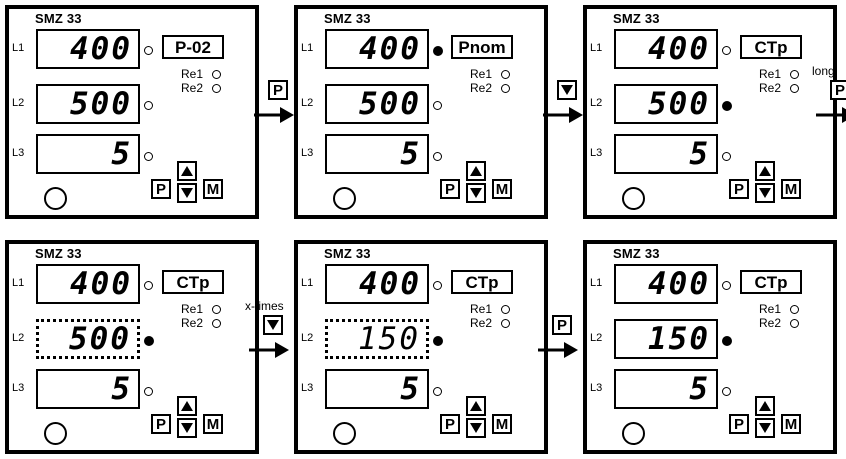 The height and width of the screenshot is (459, 846). Describe the element at coordinates (481, 323) in the screenshot. I see `relay-2-label: Re2` at that location.